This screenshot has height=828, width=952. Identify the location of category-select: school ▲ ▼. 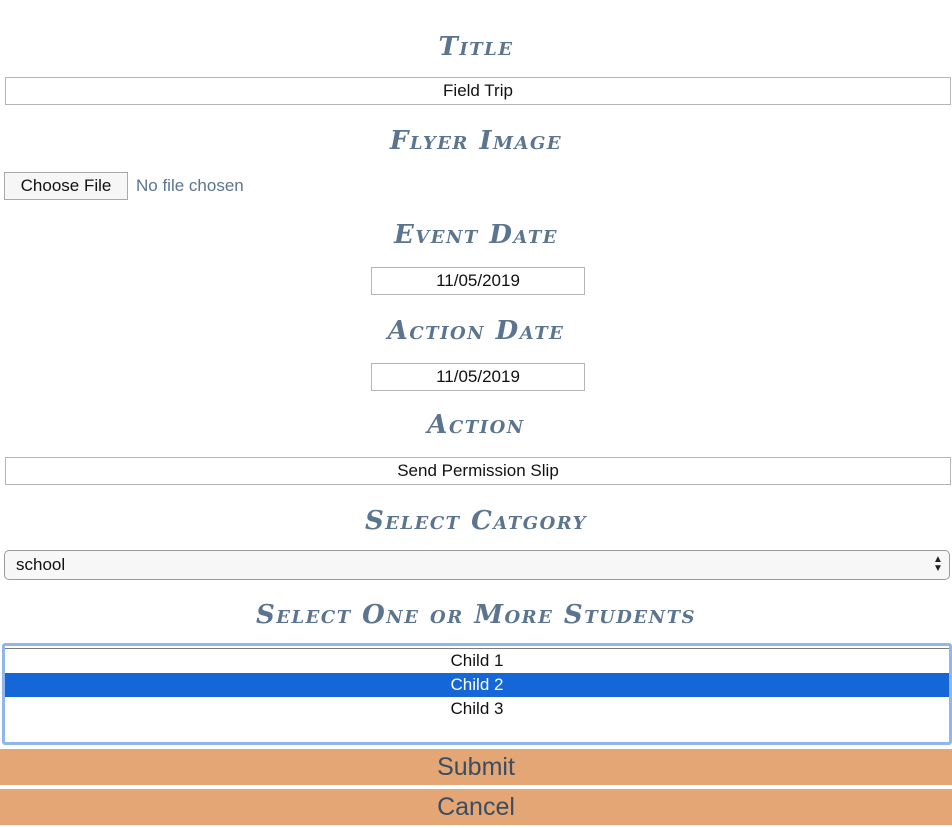
(477, 565).